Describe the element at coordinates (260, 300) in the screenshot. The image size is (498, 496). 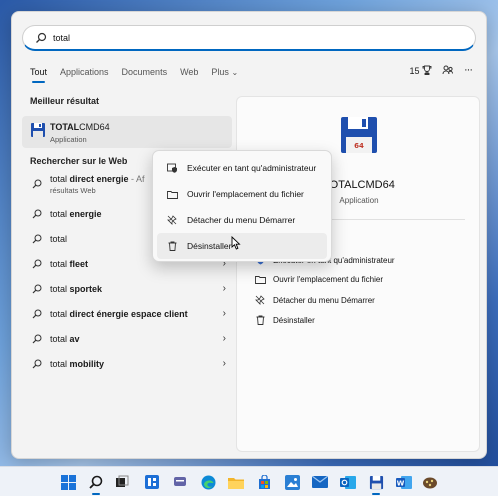
I see `unpin-icon` at that location.